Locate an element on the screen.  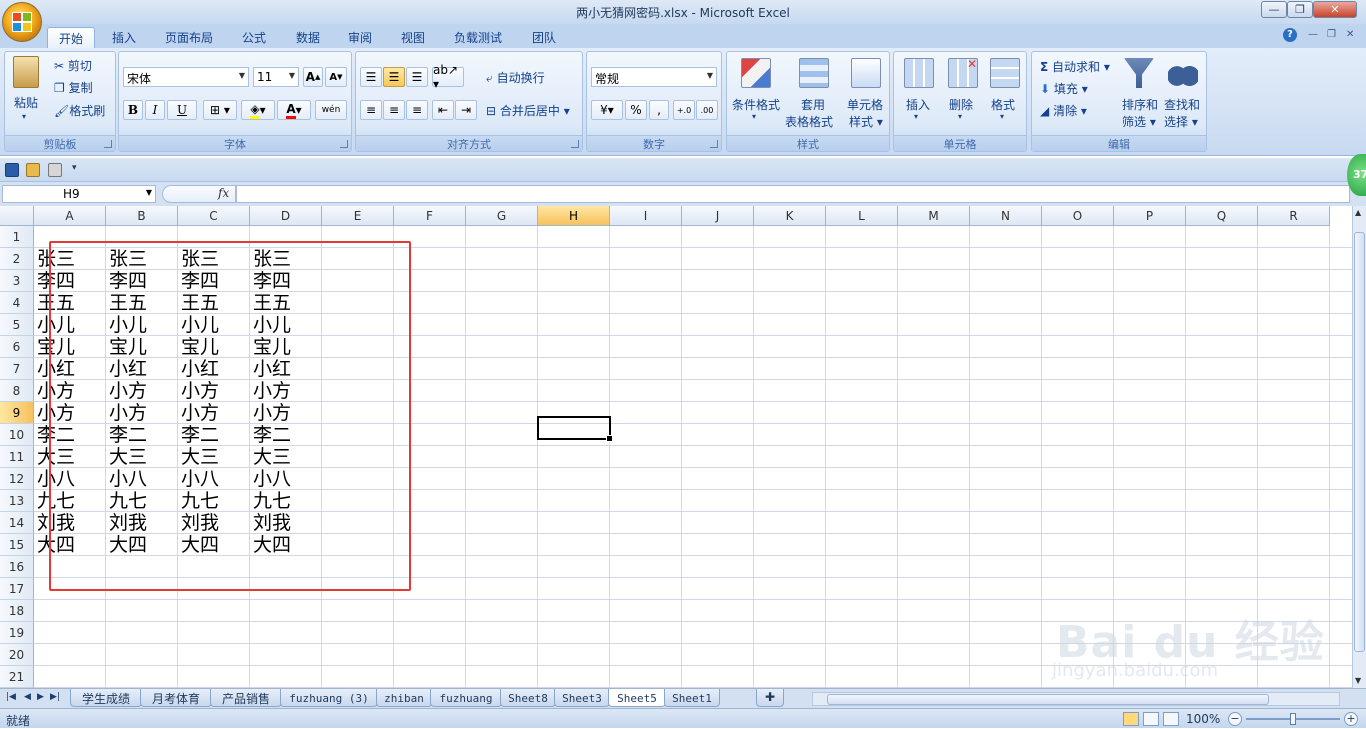
column-header-j: J is located at coordinates (718, 216).